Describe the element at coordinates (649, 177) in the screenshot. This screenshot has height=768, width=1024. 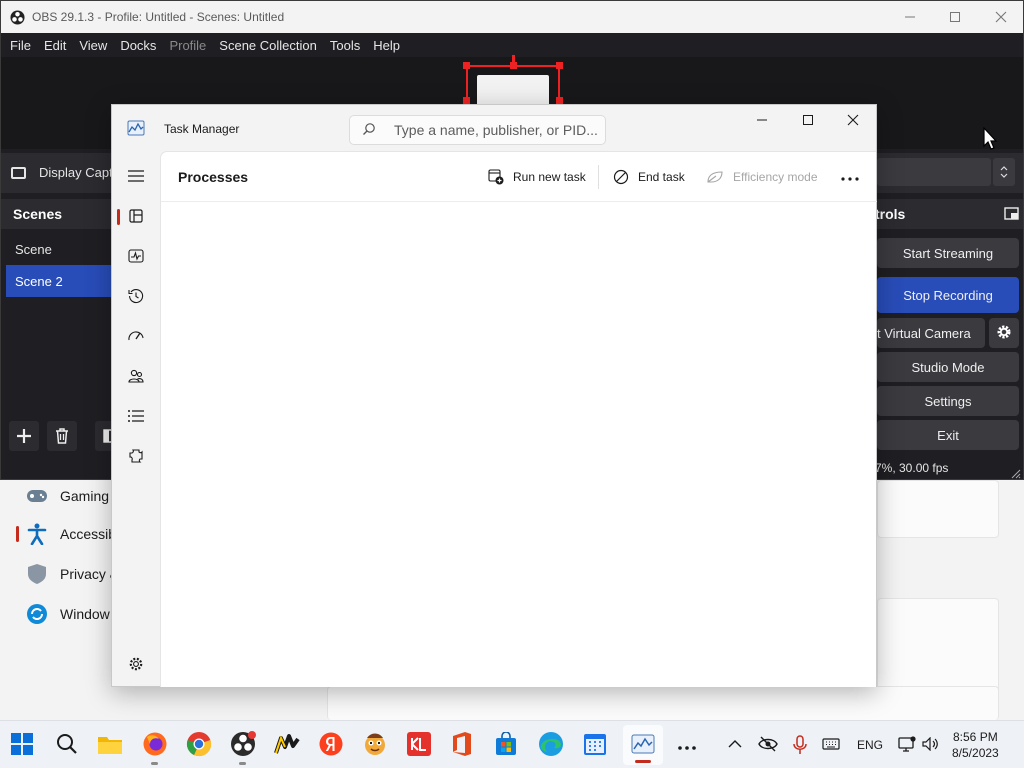
I see `end-task-button: End task` at that location.